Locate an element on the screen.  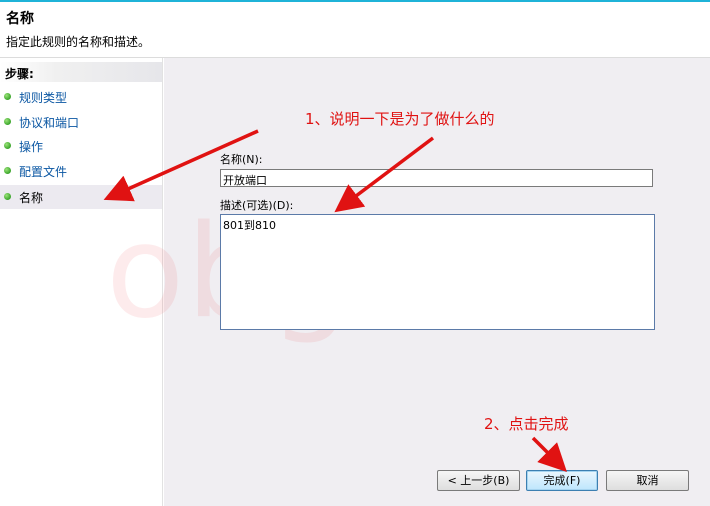
arrow-to-finish is located at coordinates (549, 454).